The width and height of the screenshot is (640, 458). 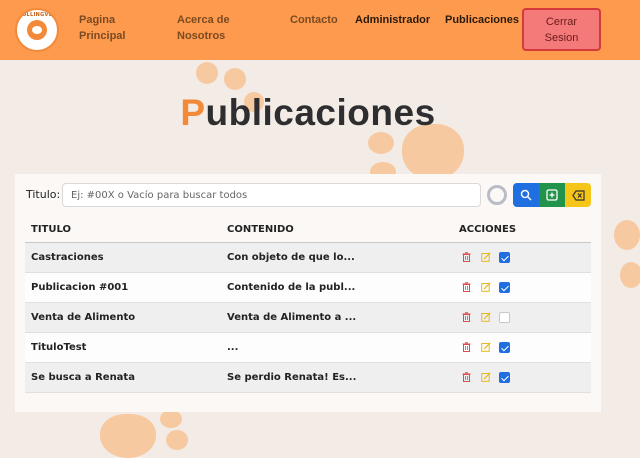 What do you see at coordinates (123, 257) in the screenshot?
I see `row-title: Castraciones` at bounding box center [123, 257].